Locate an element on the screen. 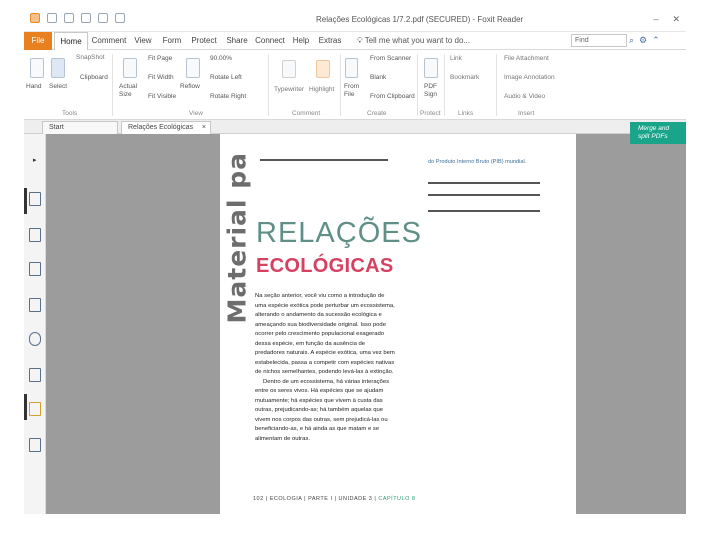 The width and height of the screenshot is (720, 540). from-file-button: From File is located at coordinates (351, 91).